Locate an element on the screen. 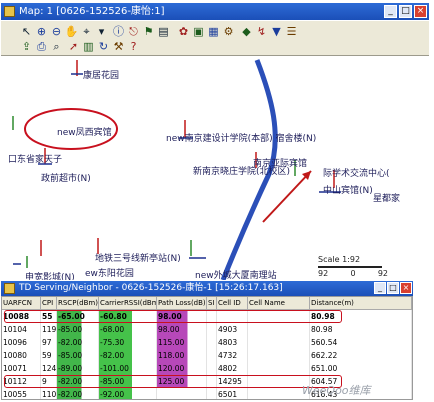 The width and height of the screenshot is (434, 402). column-header: Cell Name is located at coordinates (279, 303).